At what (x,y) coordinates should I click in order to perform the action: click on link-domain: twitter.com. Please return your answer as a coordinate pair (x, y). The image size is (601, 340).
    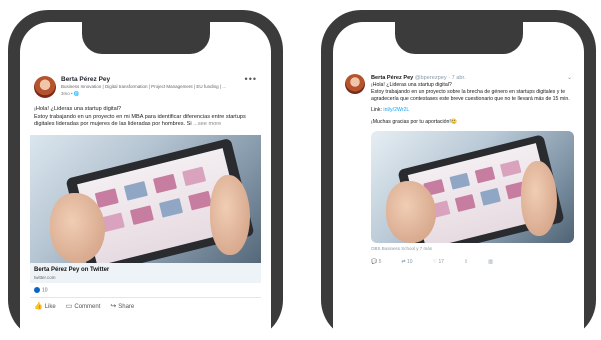
    Looking at the image, I should click on (45, 277).